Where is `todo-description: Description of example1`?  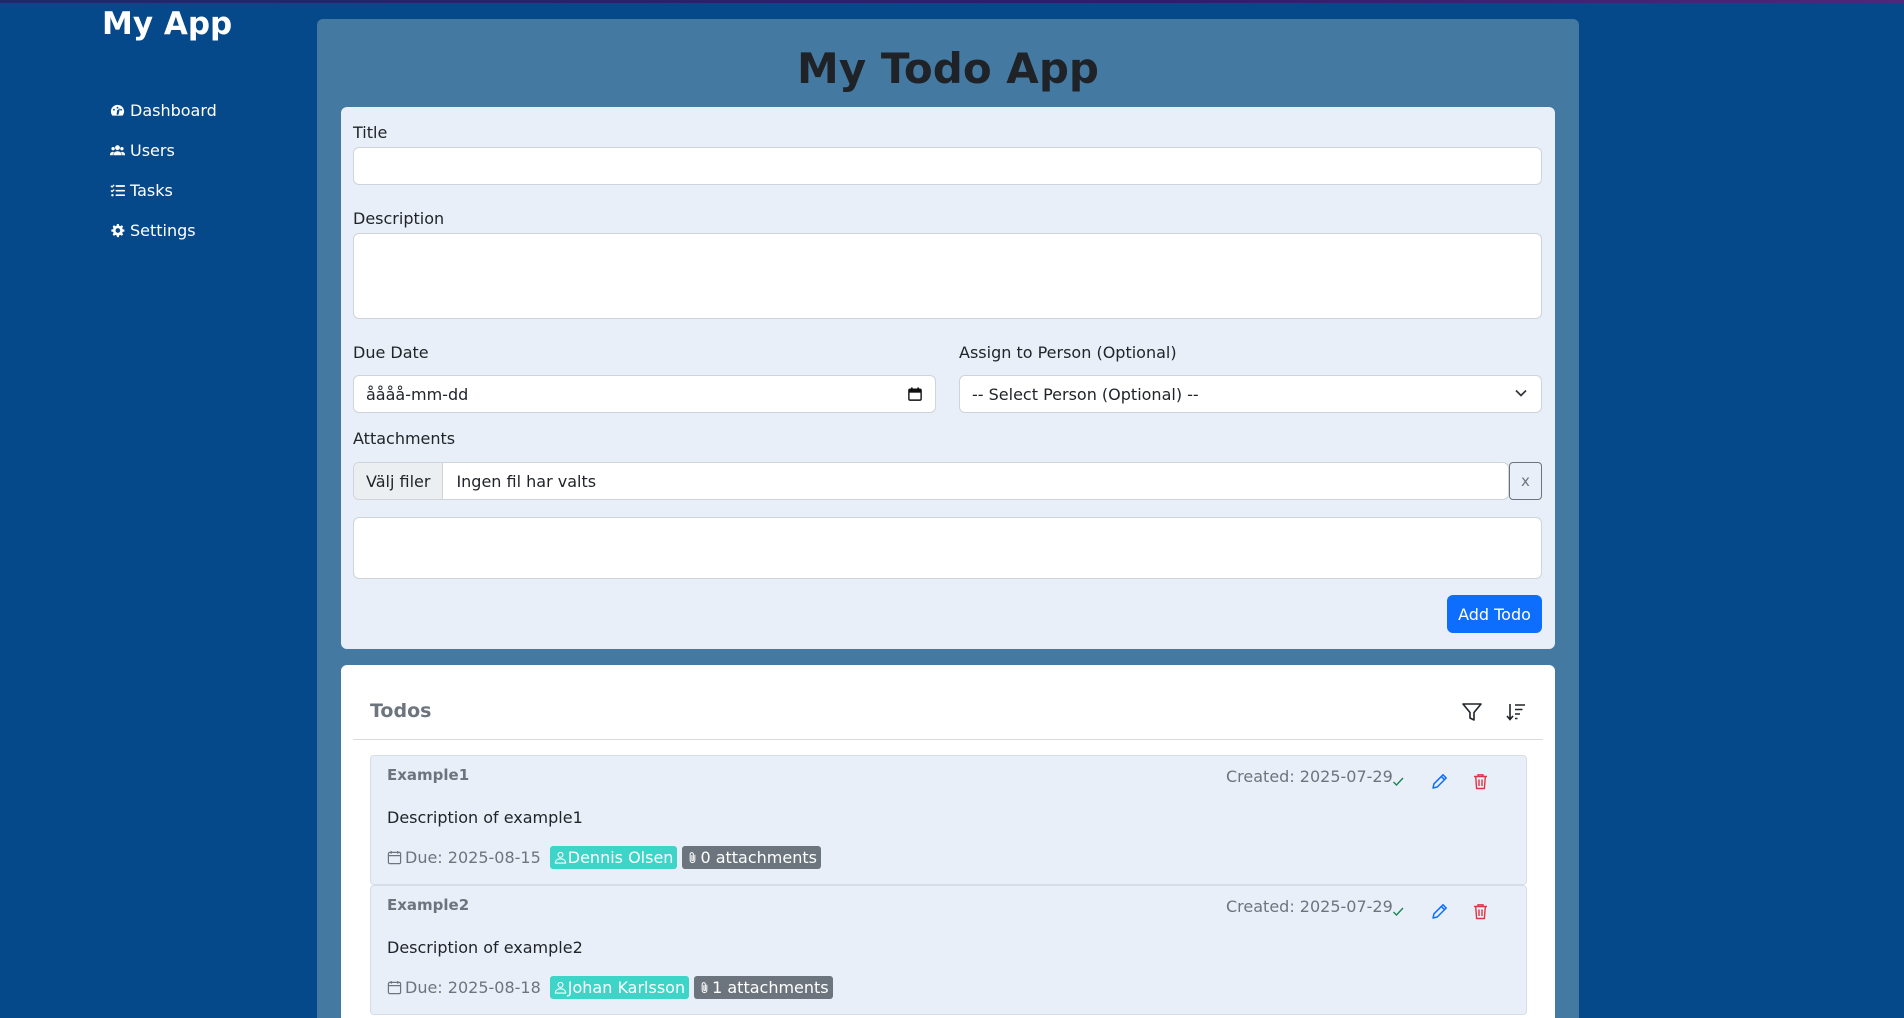 todo-description: Description of example1 is located at coordinates (485, 817).